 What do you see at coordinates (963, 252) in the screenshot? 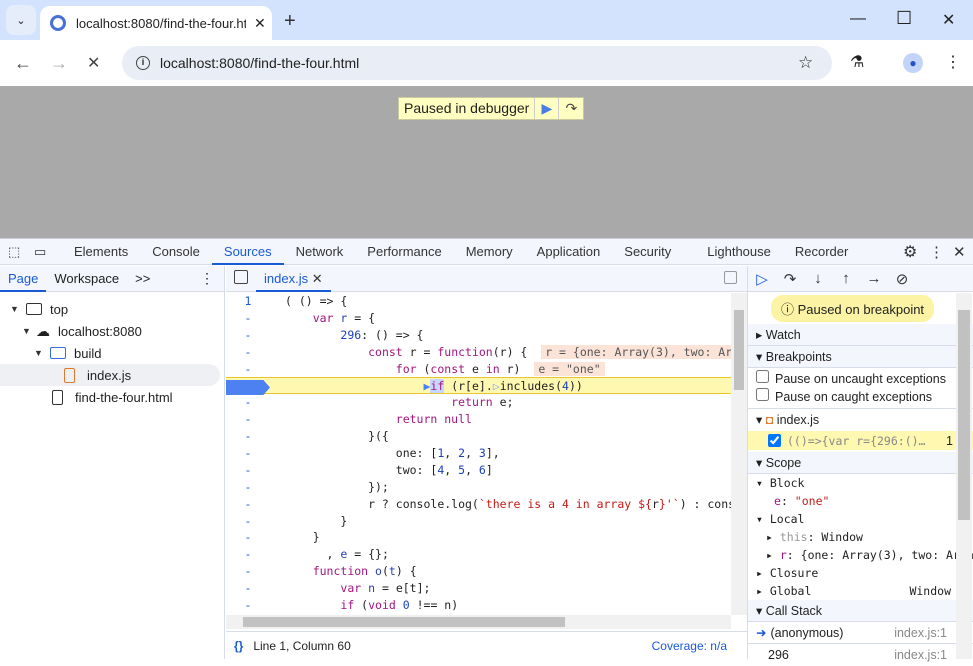
I see `close-devtools-icon: ✕` at bounding box center [963, 252].